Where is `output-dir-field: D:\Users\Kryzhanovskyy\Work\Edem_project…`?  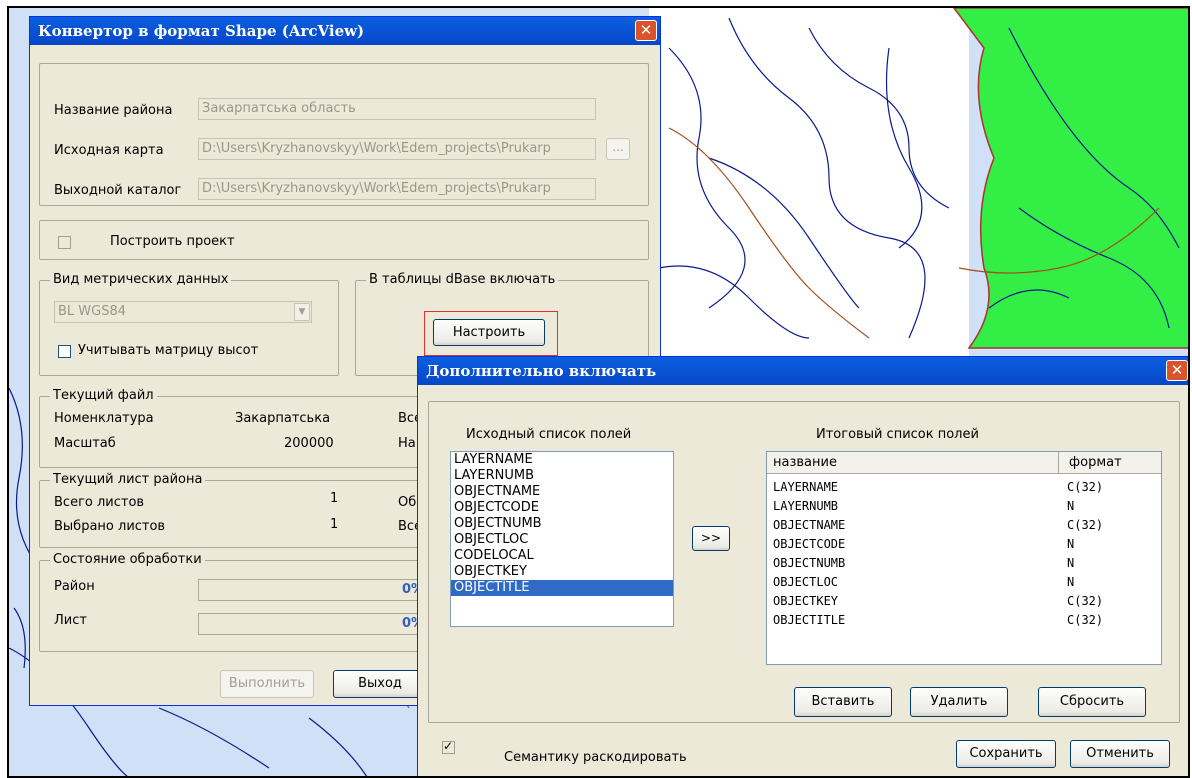 output-dir-field: D:\Users\Kryzhanovskyy\Work\Edem_project… is located at coordinates (397, 189).